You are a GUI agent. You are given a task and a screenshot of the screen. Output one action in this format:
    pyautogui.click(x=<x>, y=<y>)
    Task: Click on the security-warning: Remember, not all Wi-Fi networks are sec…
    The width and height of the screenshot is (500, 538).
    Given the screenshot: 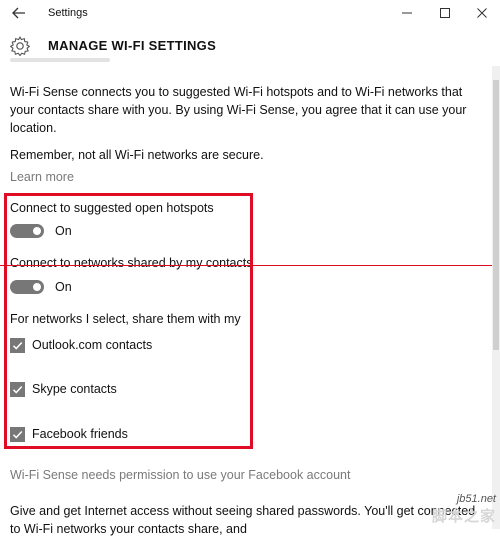 What is the action you would take?
    pyautogui.click(x=137, y=155)
    